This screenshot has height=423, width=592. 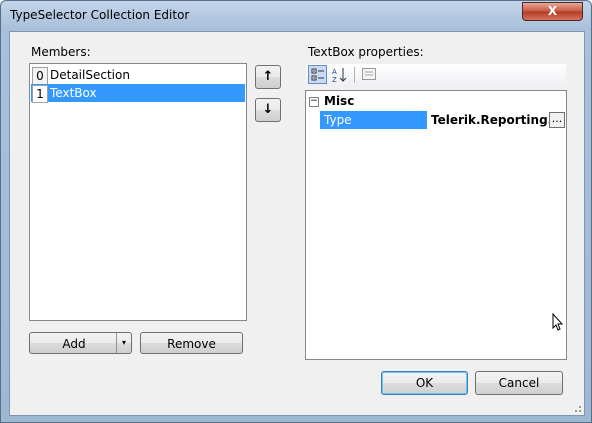 I want to click on move-down-button: ↓, so click(x=268, y=110).